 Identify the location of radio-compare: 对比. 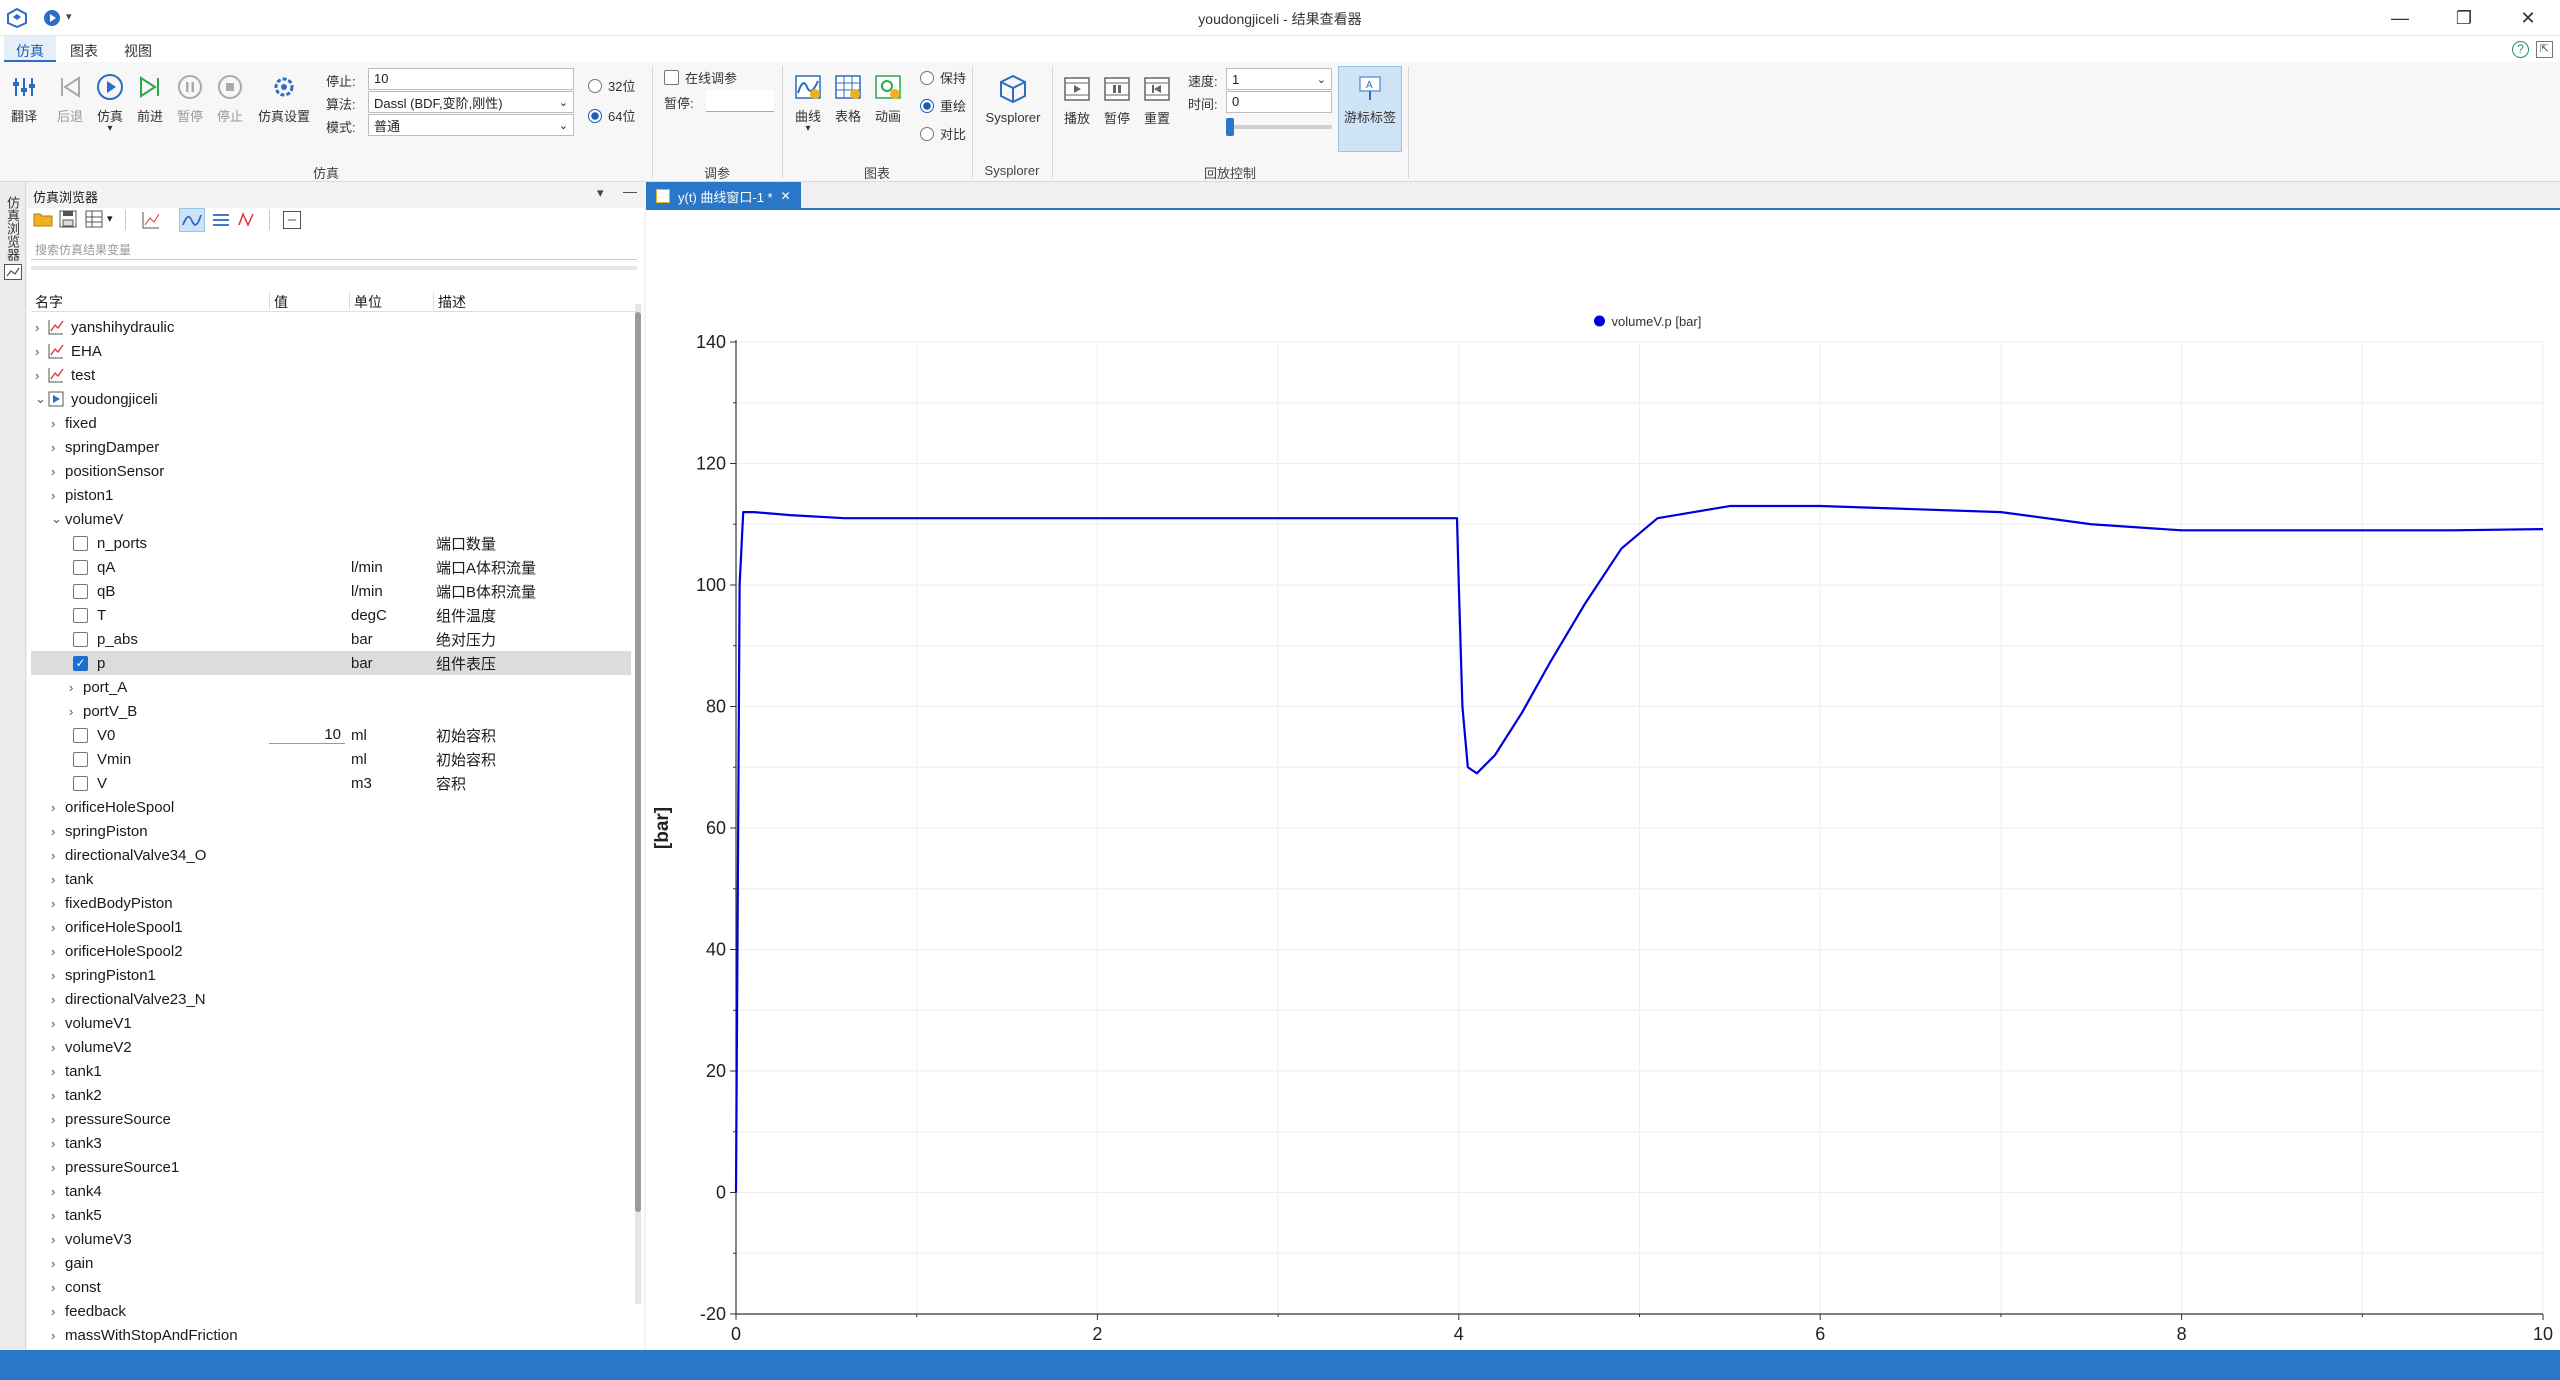
(943, 133).